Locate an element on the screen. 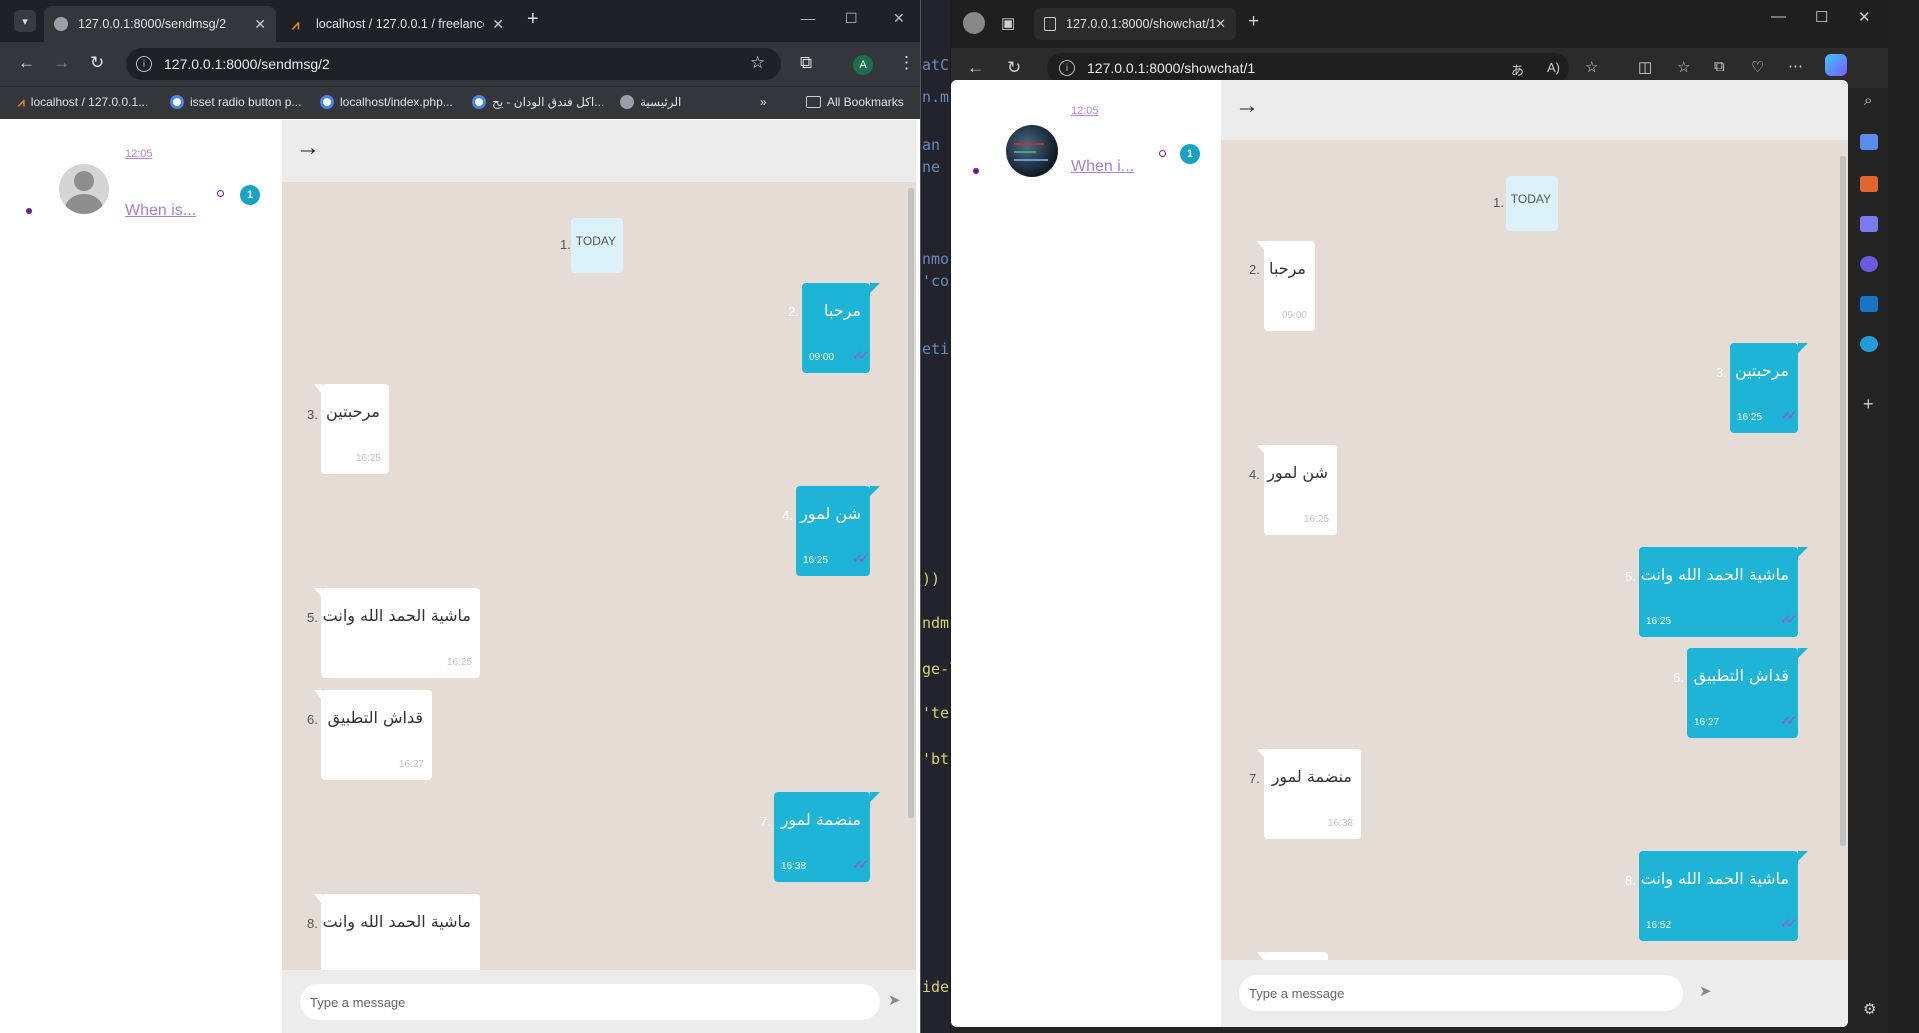 This screenshot has width=1919, height=1033. copilot-icon is located at coordinates (1836, 65).